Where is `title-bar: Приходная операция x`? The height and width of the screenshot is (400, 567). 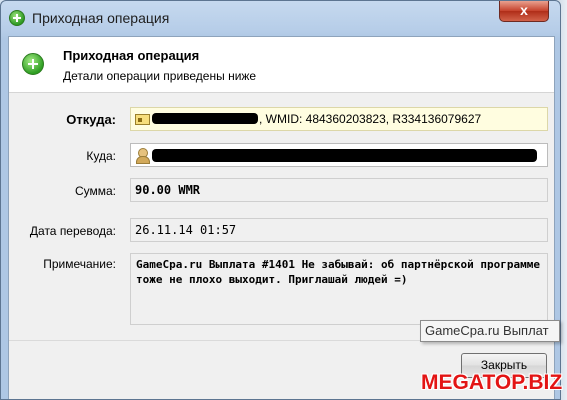 title-bar: Приходная операция x is located at coordinates (280, 18).